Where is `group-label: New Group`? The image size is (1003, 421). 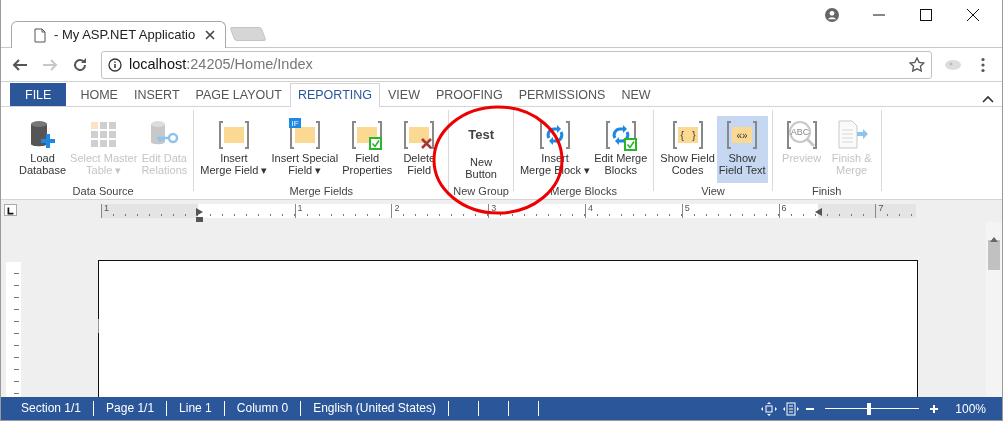
group-label: New Group is located at coordinates (481, 191).